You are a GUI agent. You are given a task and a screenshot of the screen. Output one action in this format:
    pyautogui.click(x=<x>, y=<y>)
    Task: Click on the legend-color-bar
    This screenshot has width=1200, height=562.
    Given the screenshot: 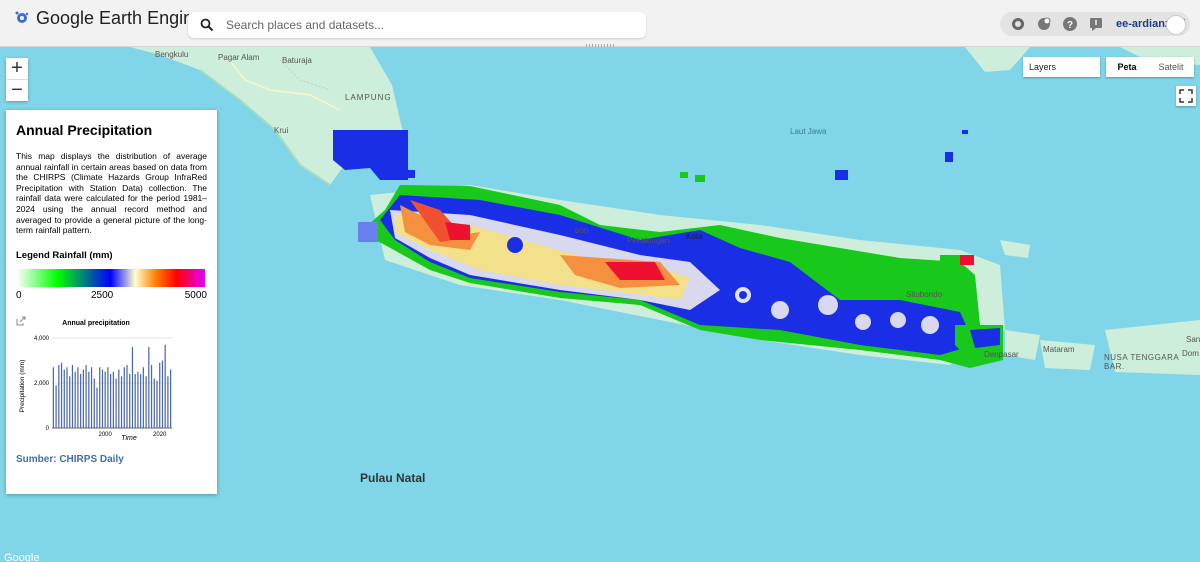 What is the action you would take?
    pyautogui.click(x=110, y=277)
    